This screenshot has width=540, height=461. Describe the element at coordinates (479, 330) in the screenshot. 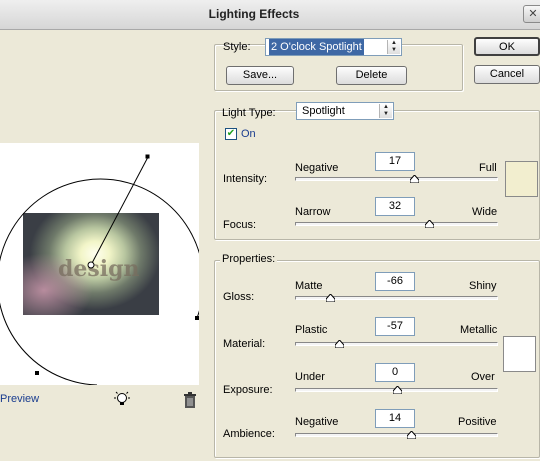

I see `material-max-label: Metallic` at that location.